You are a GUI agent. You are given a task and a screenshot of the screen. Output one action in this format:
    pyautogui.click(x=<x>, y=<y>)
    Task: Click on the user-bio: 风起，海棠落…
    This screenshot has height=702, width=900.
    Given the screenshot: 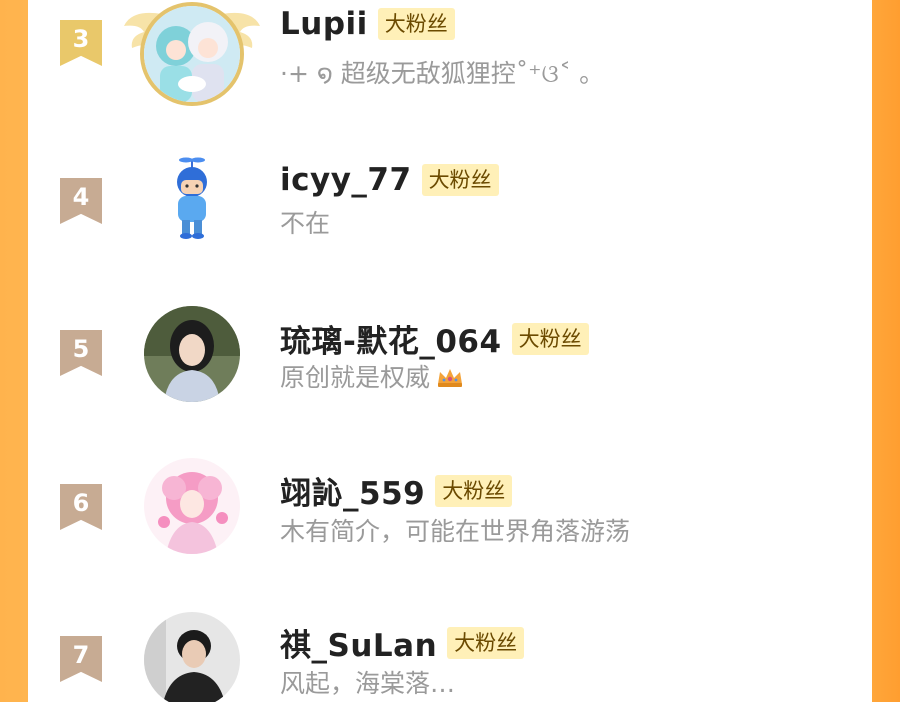 What is the action you would take?
    pyautogui.click(x=368, y=683)
    